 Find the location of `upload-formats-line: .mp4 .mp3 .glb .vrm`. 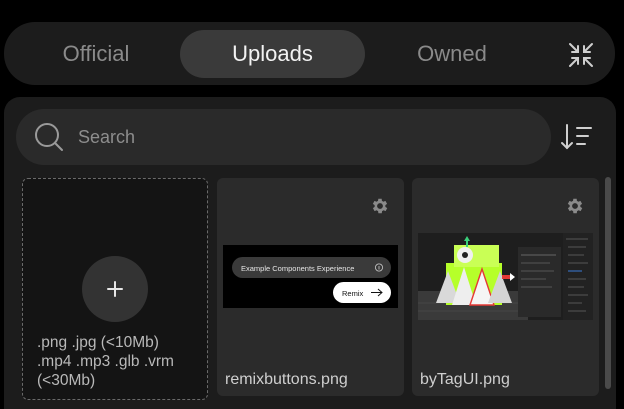

upload-formats-line: .mp4 .mp3 .glb .vrm is located at coordinates (105, 361).